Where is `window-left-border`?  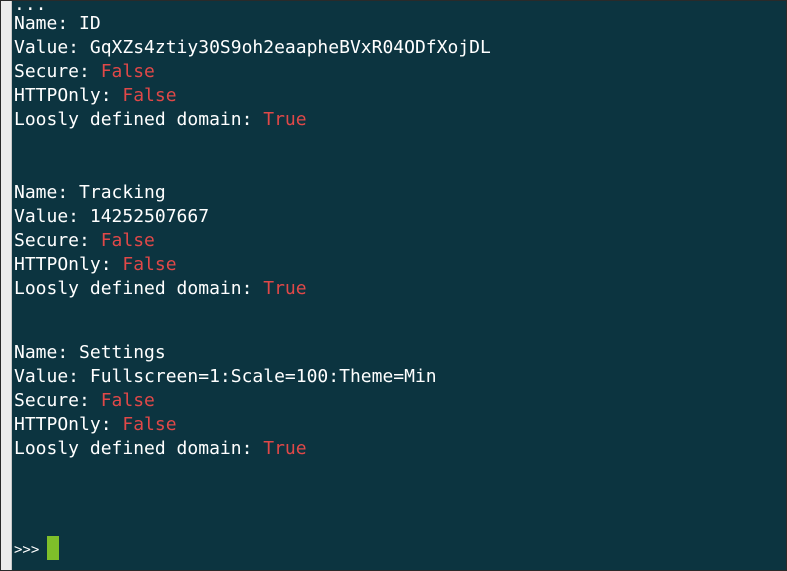
window-left-border is located at coordinates (6, 285).